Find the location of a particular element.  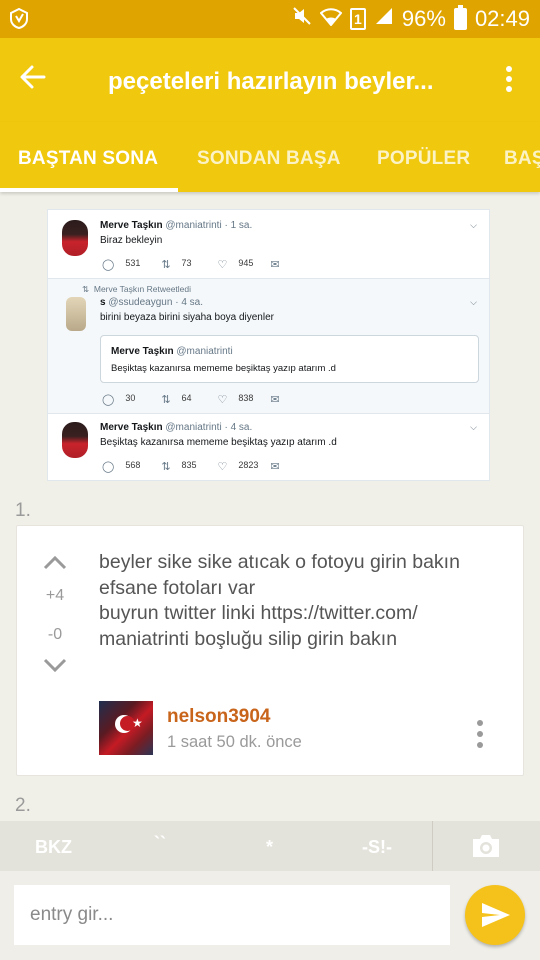

tab-sondan-basa: SONDAN BAŞA is located at coordinates (269, 159).